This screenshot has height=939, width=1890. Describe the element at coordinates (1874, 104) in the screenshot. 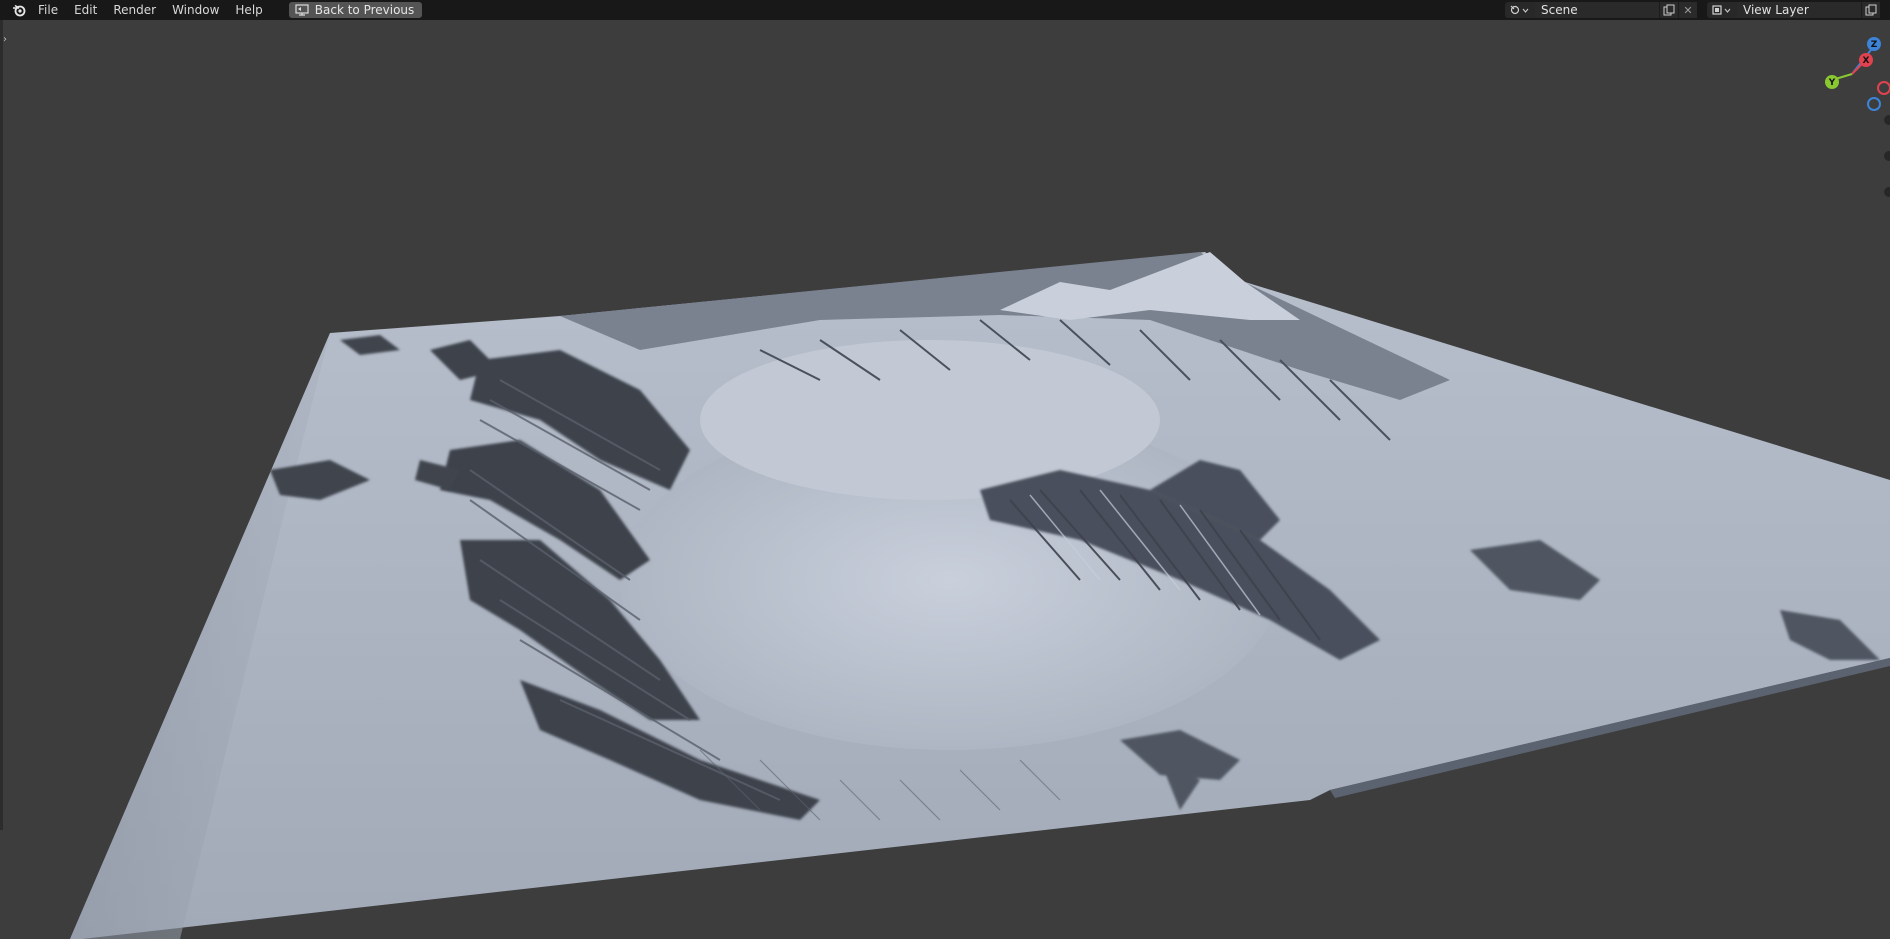

I see `gizmo-neg-z-axis` at that location.